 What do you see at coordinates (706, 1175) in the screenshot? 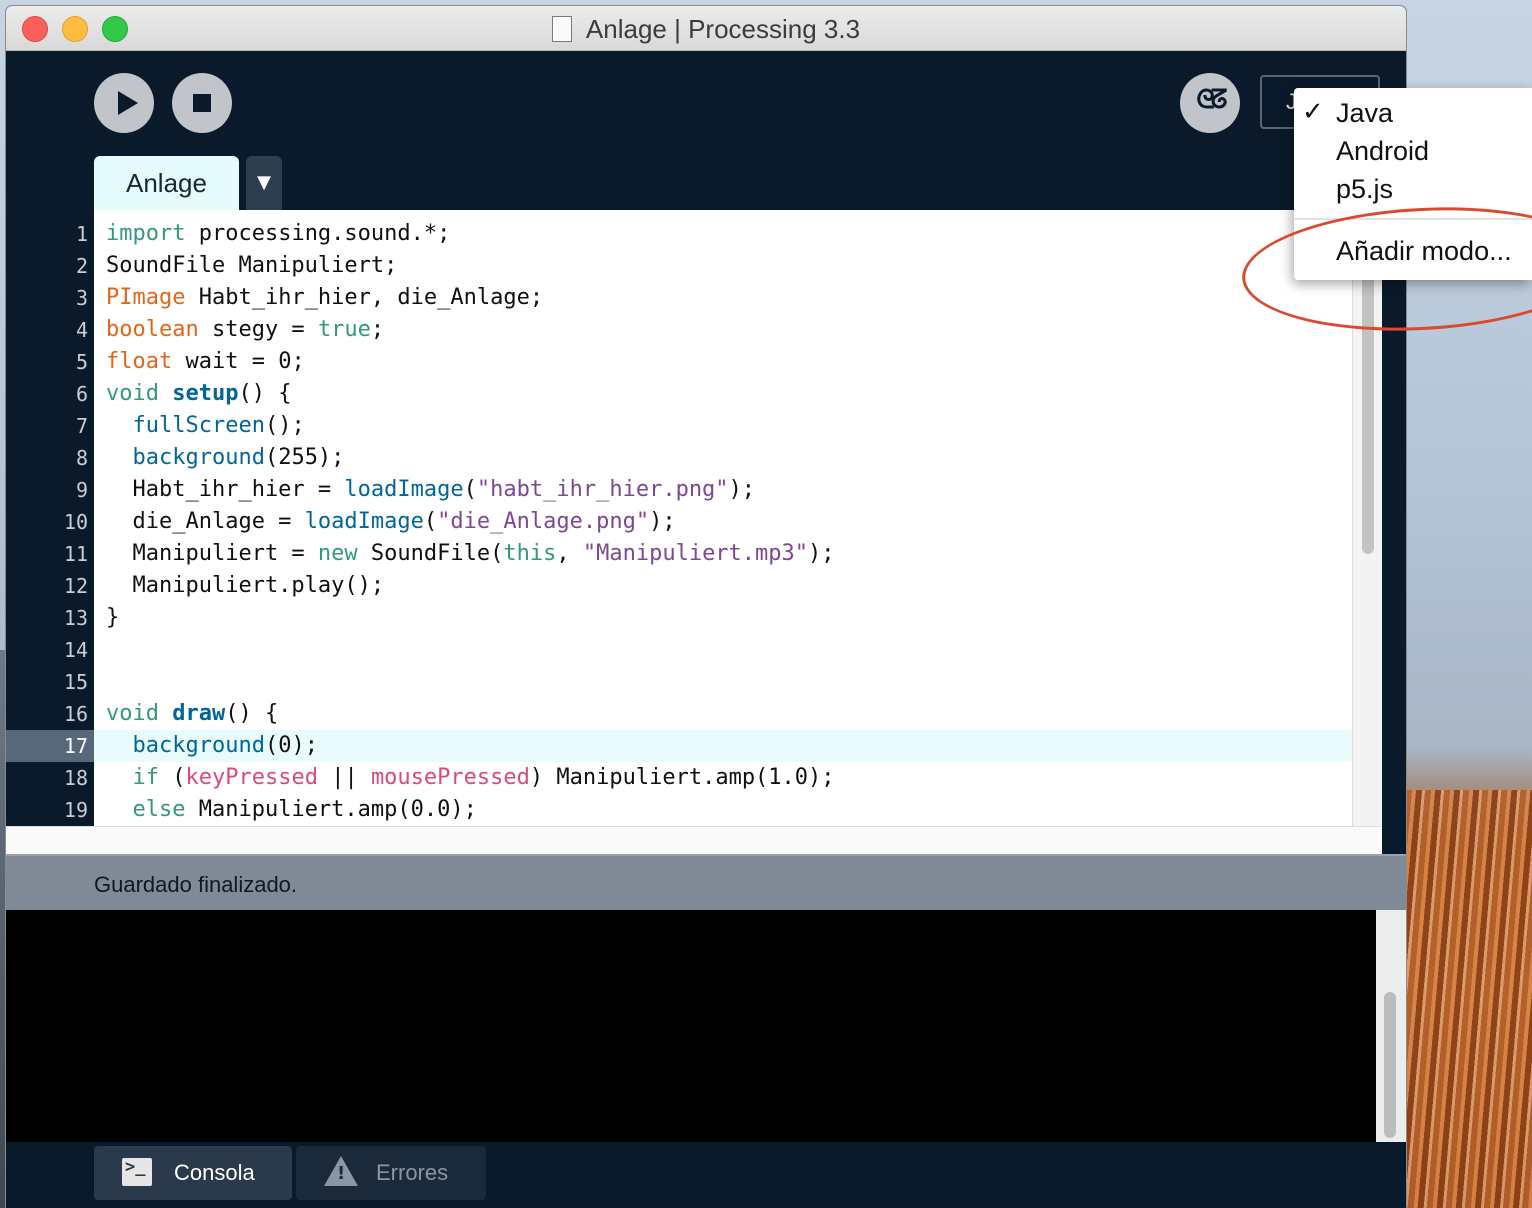
I see `footer-tabs: Consola Errores` at bounding box center [706, 1175].